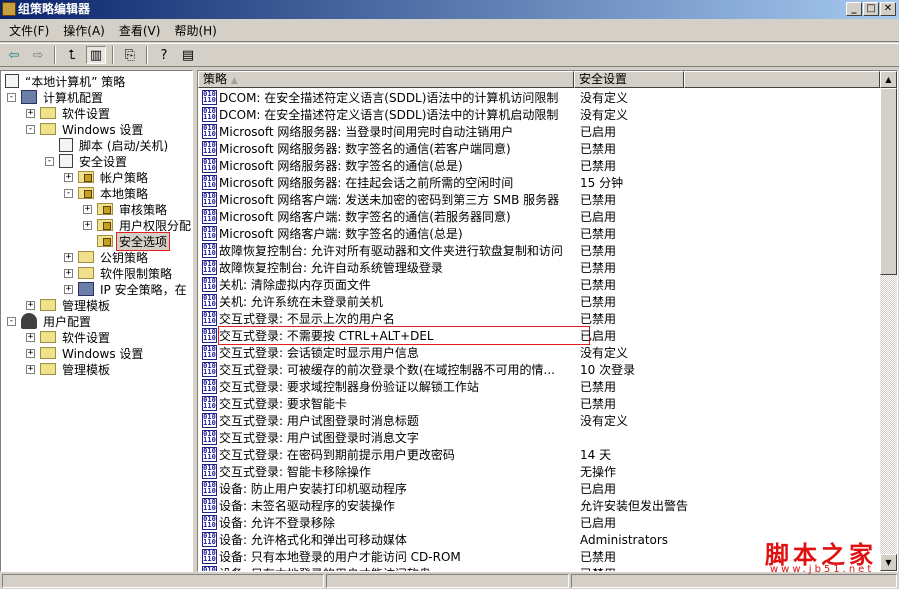  What do you see at coordinates (539, 250) in the screenshot?
I see `policy-row: 010 110 故障恢复控制台: 允许对所有驱动器和文件夹进行软盘复制和访问 已禁用` at bounding box center [539, 250].